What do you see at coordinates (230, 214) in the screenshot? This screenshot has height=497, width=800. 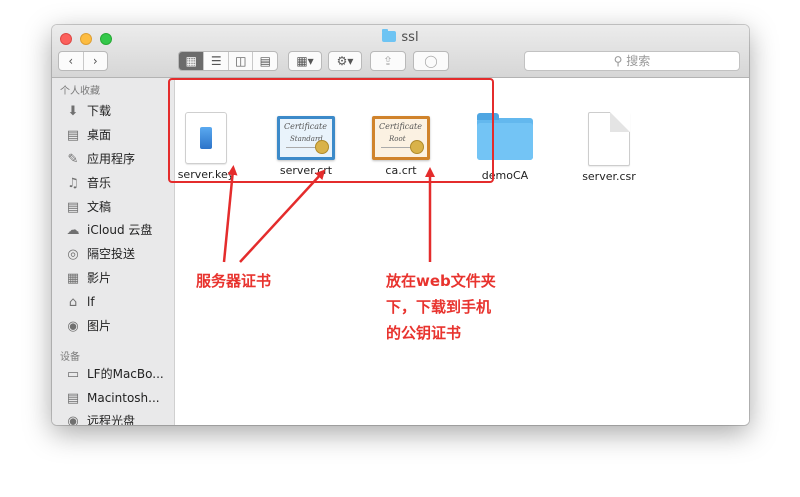 I see `arrow-to-server-key` at bounding box center [230, 214].